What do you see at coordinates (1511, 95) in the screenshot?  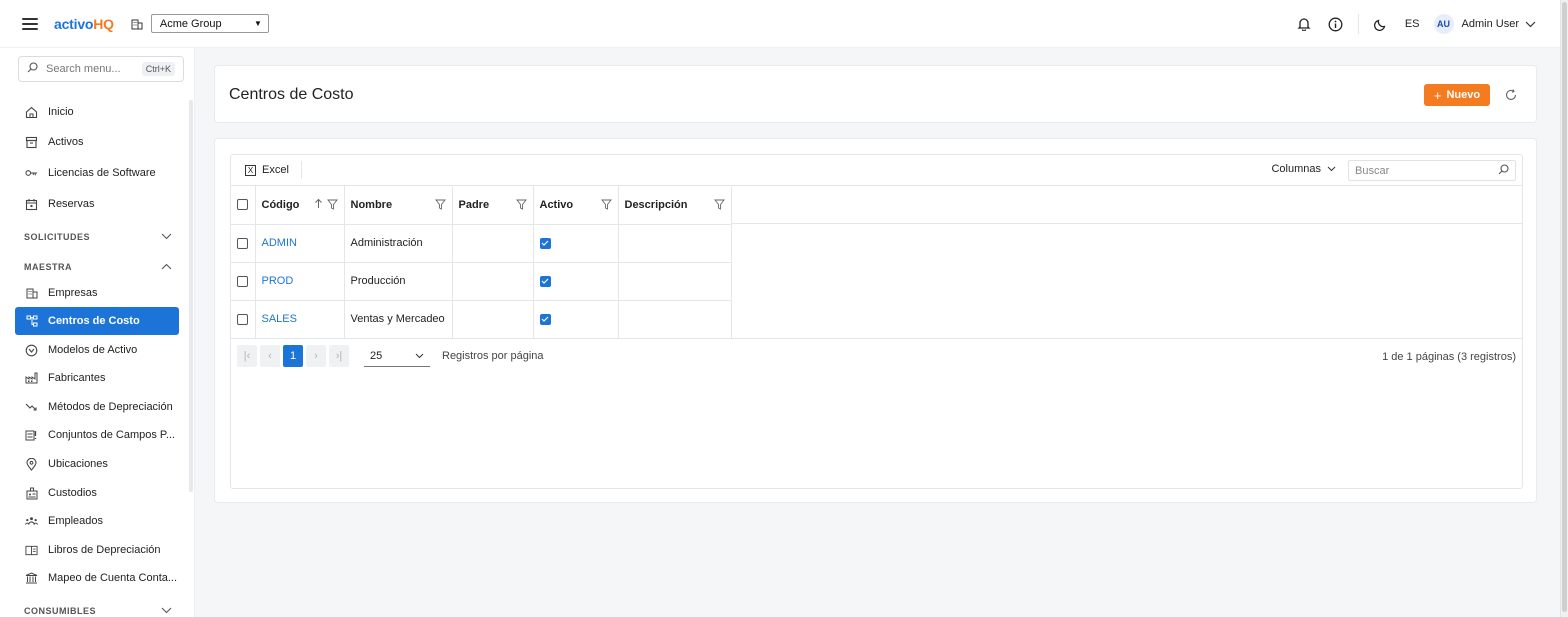 I see `refresh-icon` at bounding box center [1511, 95].